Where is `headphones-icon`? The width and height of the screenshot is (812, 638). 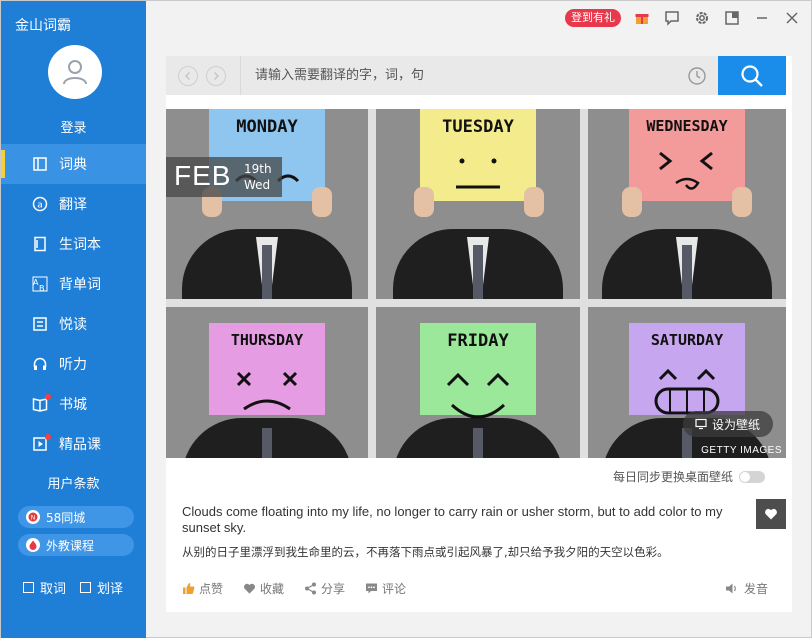
headphones-icon is located at coordinates (40, 364).